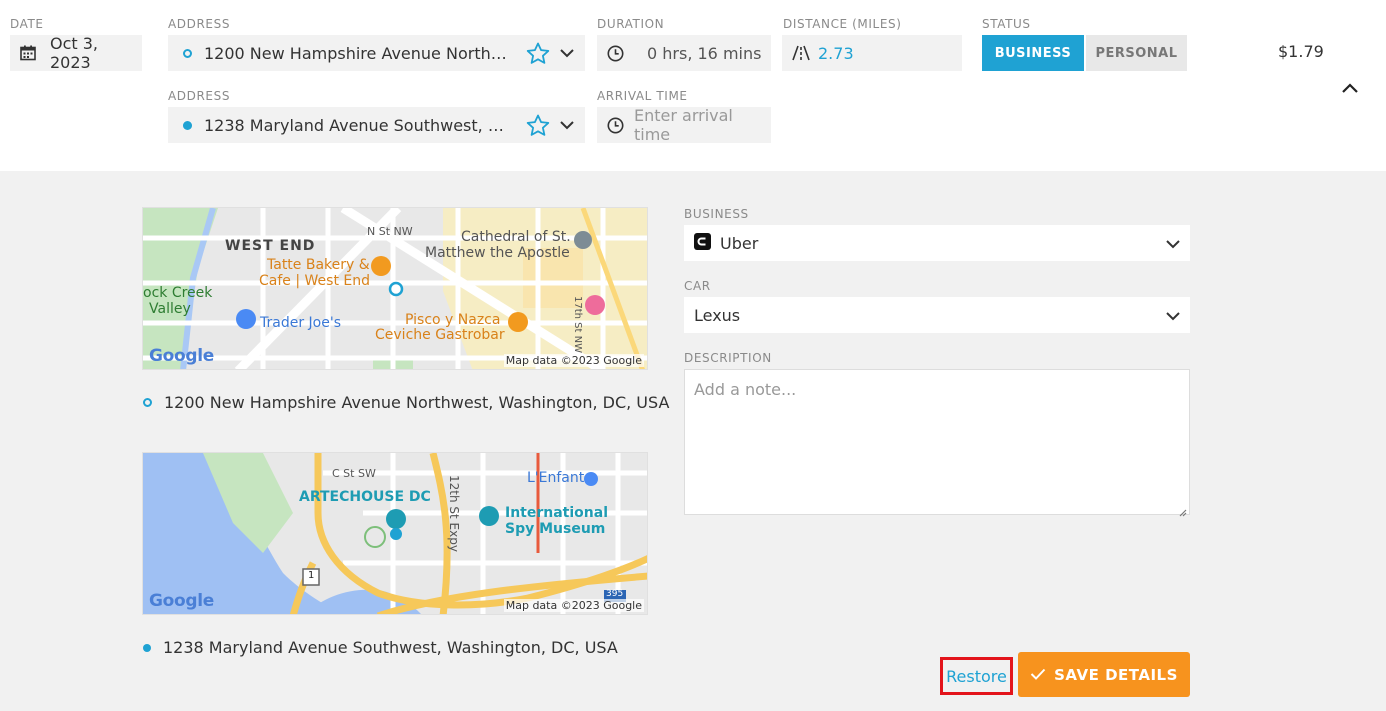  What do you see at coordinates (801, 53) in the screenshot?
I see `road-icon` at bounding box center [801, 53].